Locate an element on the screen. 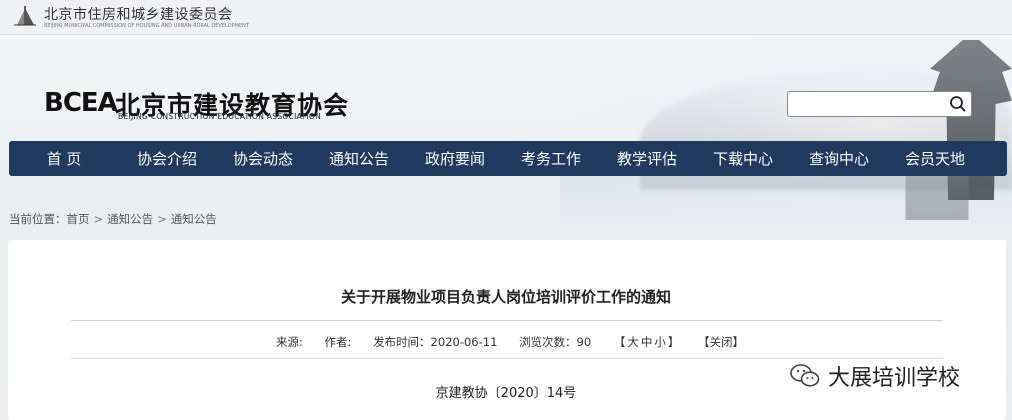 This screenshot has height=420, width=1012. wechat-icon is located at coordinates (805, 375).